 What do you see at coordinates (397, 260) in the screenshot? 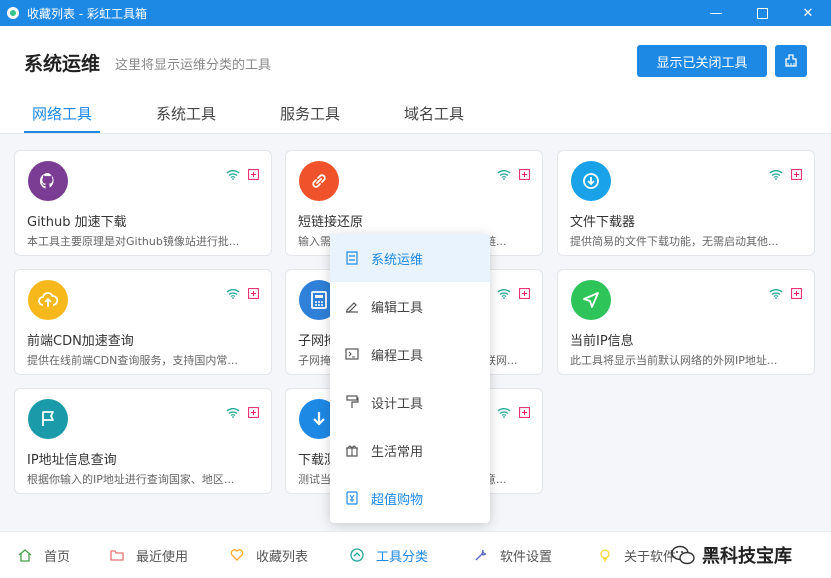
I see `menu-item-label: 系统运维` at bounding box center [397, 260].